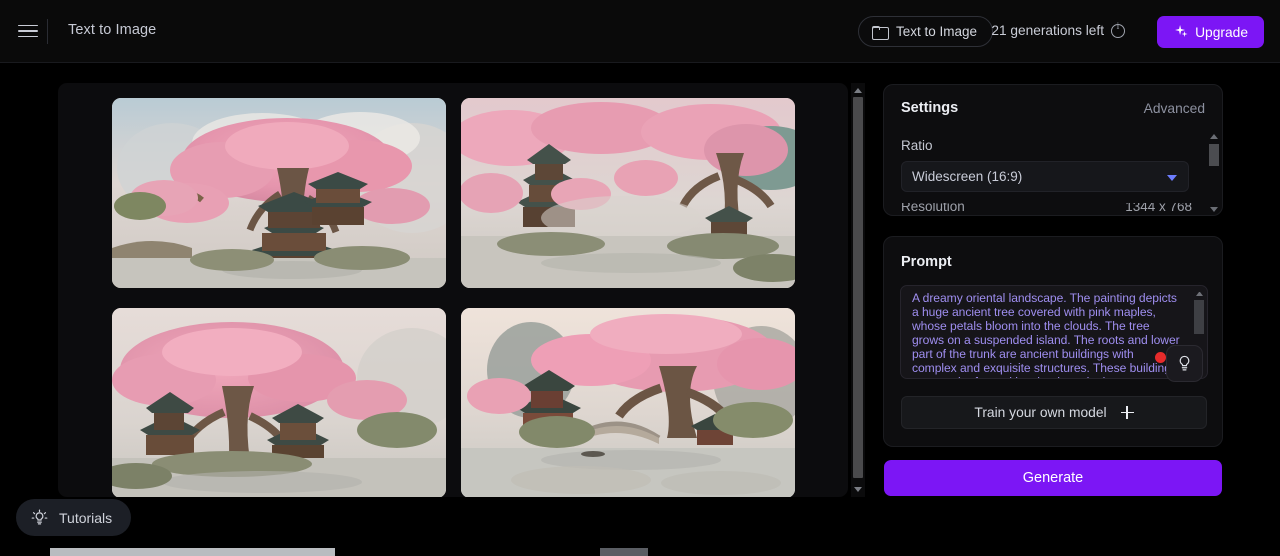  Describe the element at coordinates (1160, 357) in the screenshot. I see `notification-badge-dot` at that location.